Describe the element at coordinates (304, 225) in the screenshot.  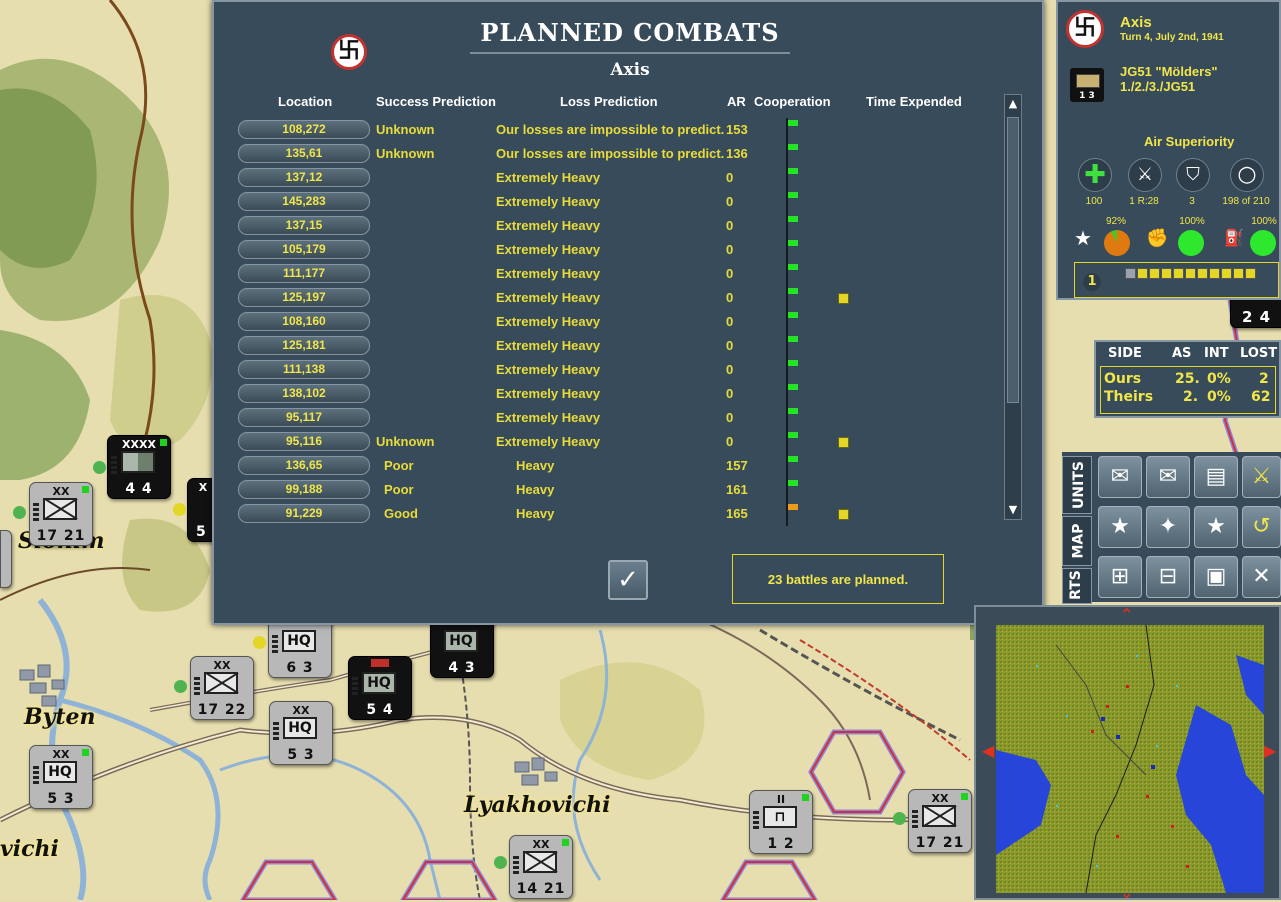
I see `location-button: 137,15` at that location.